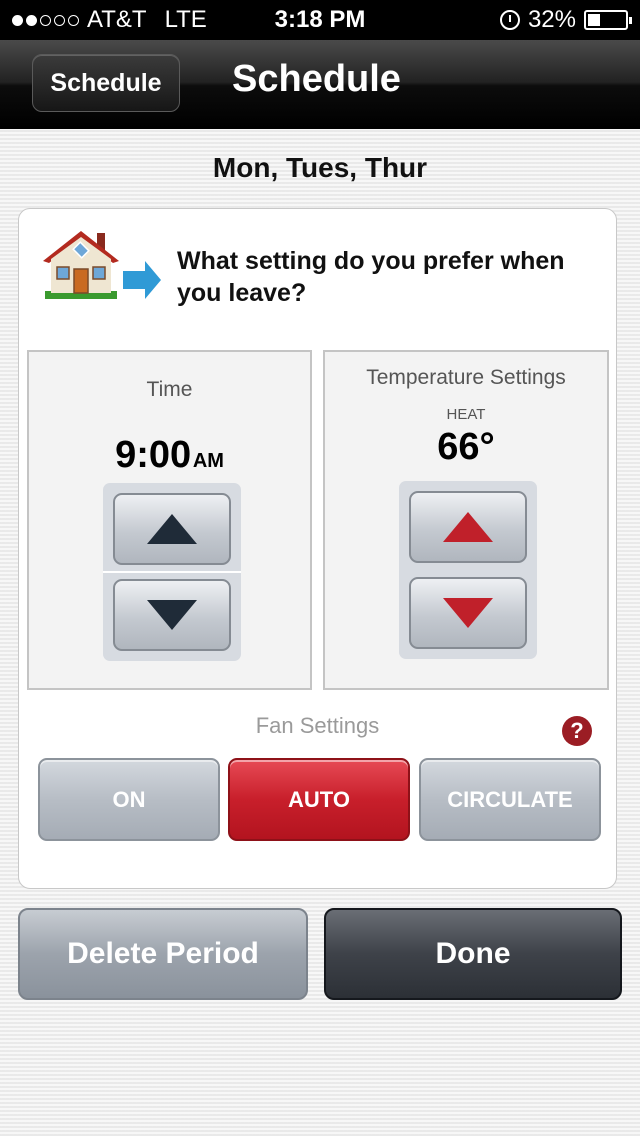 Image resolution: width=640 pixels, height=1136 pixels. I want to click on time-ampm: AM, so click(208, 461).